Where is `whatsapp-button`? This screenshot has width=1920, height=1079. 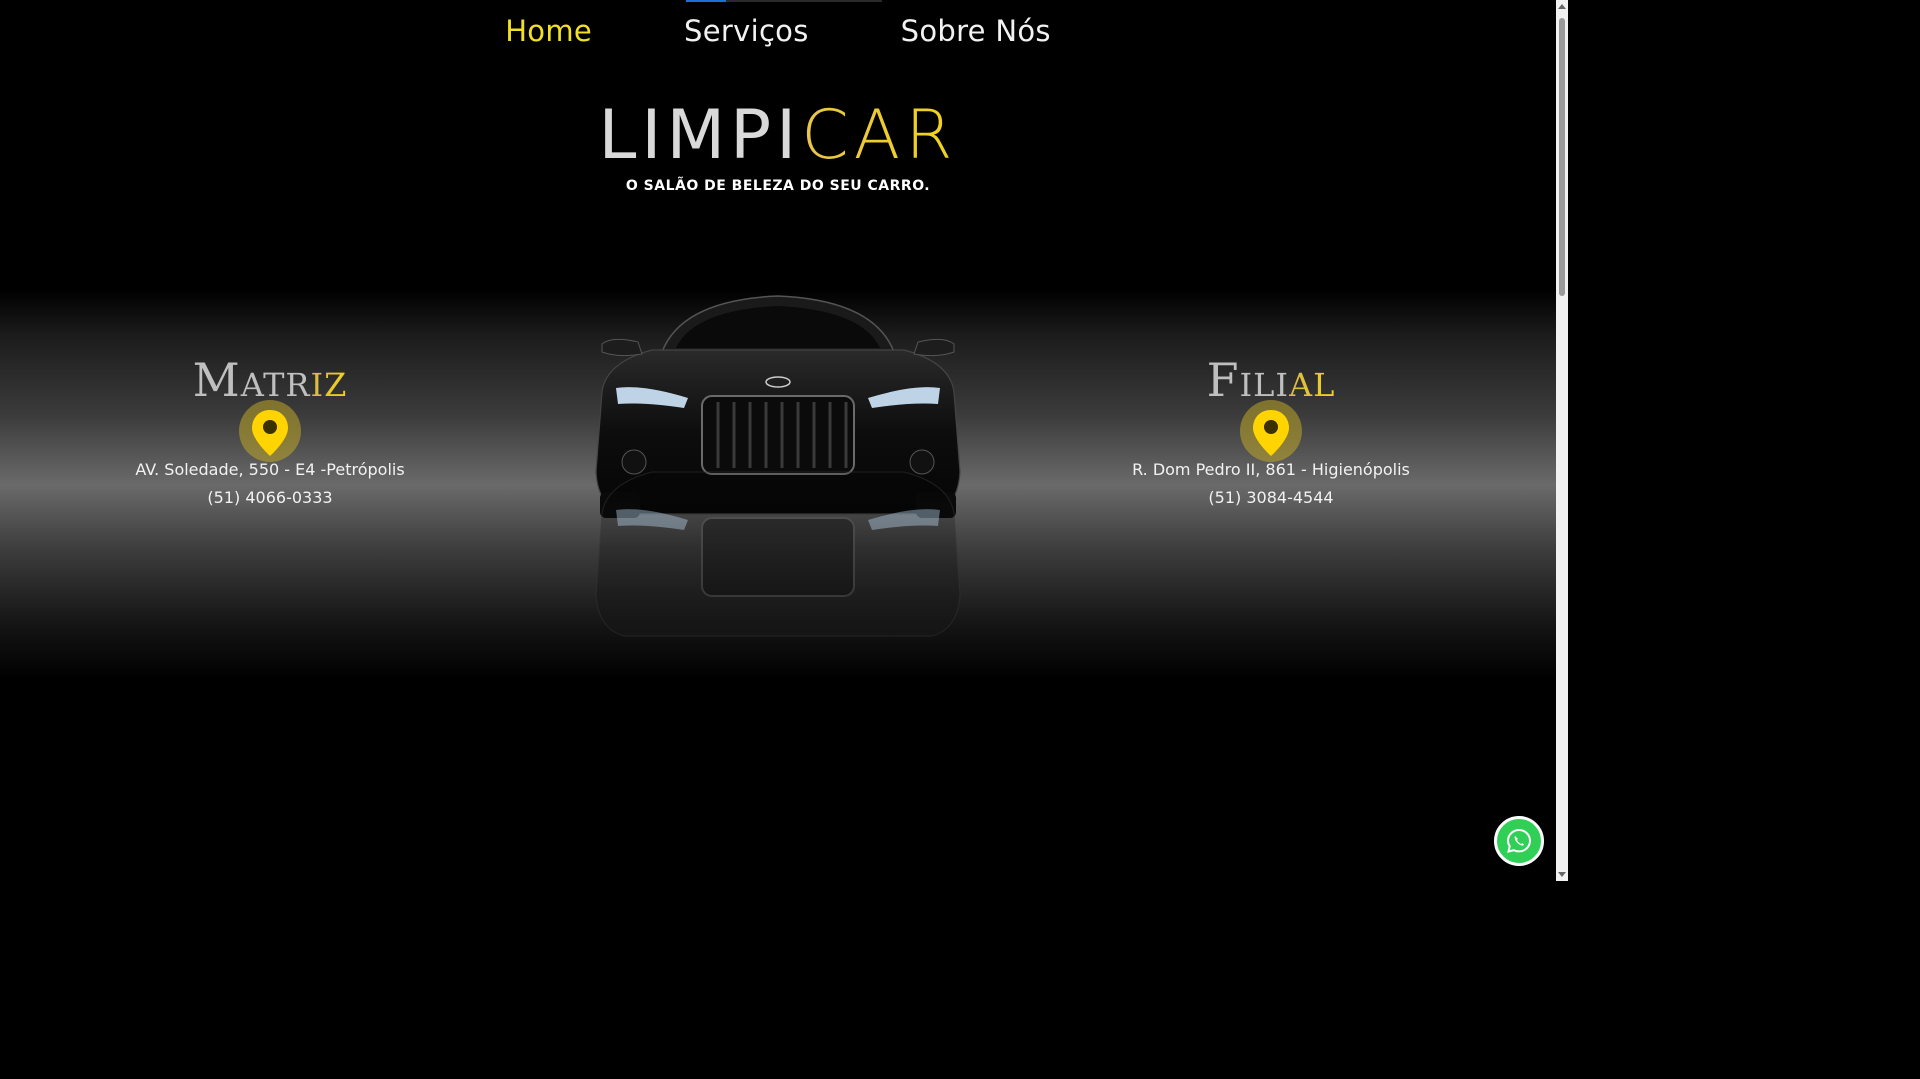 whatsapp-button is located at coordinates (1519, 841).